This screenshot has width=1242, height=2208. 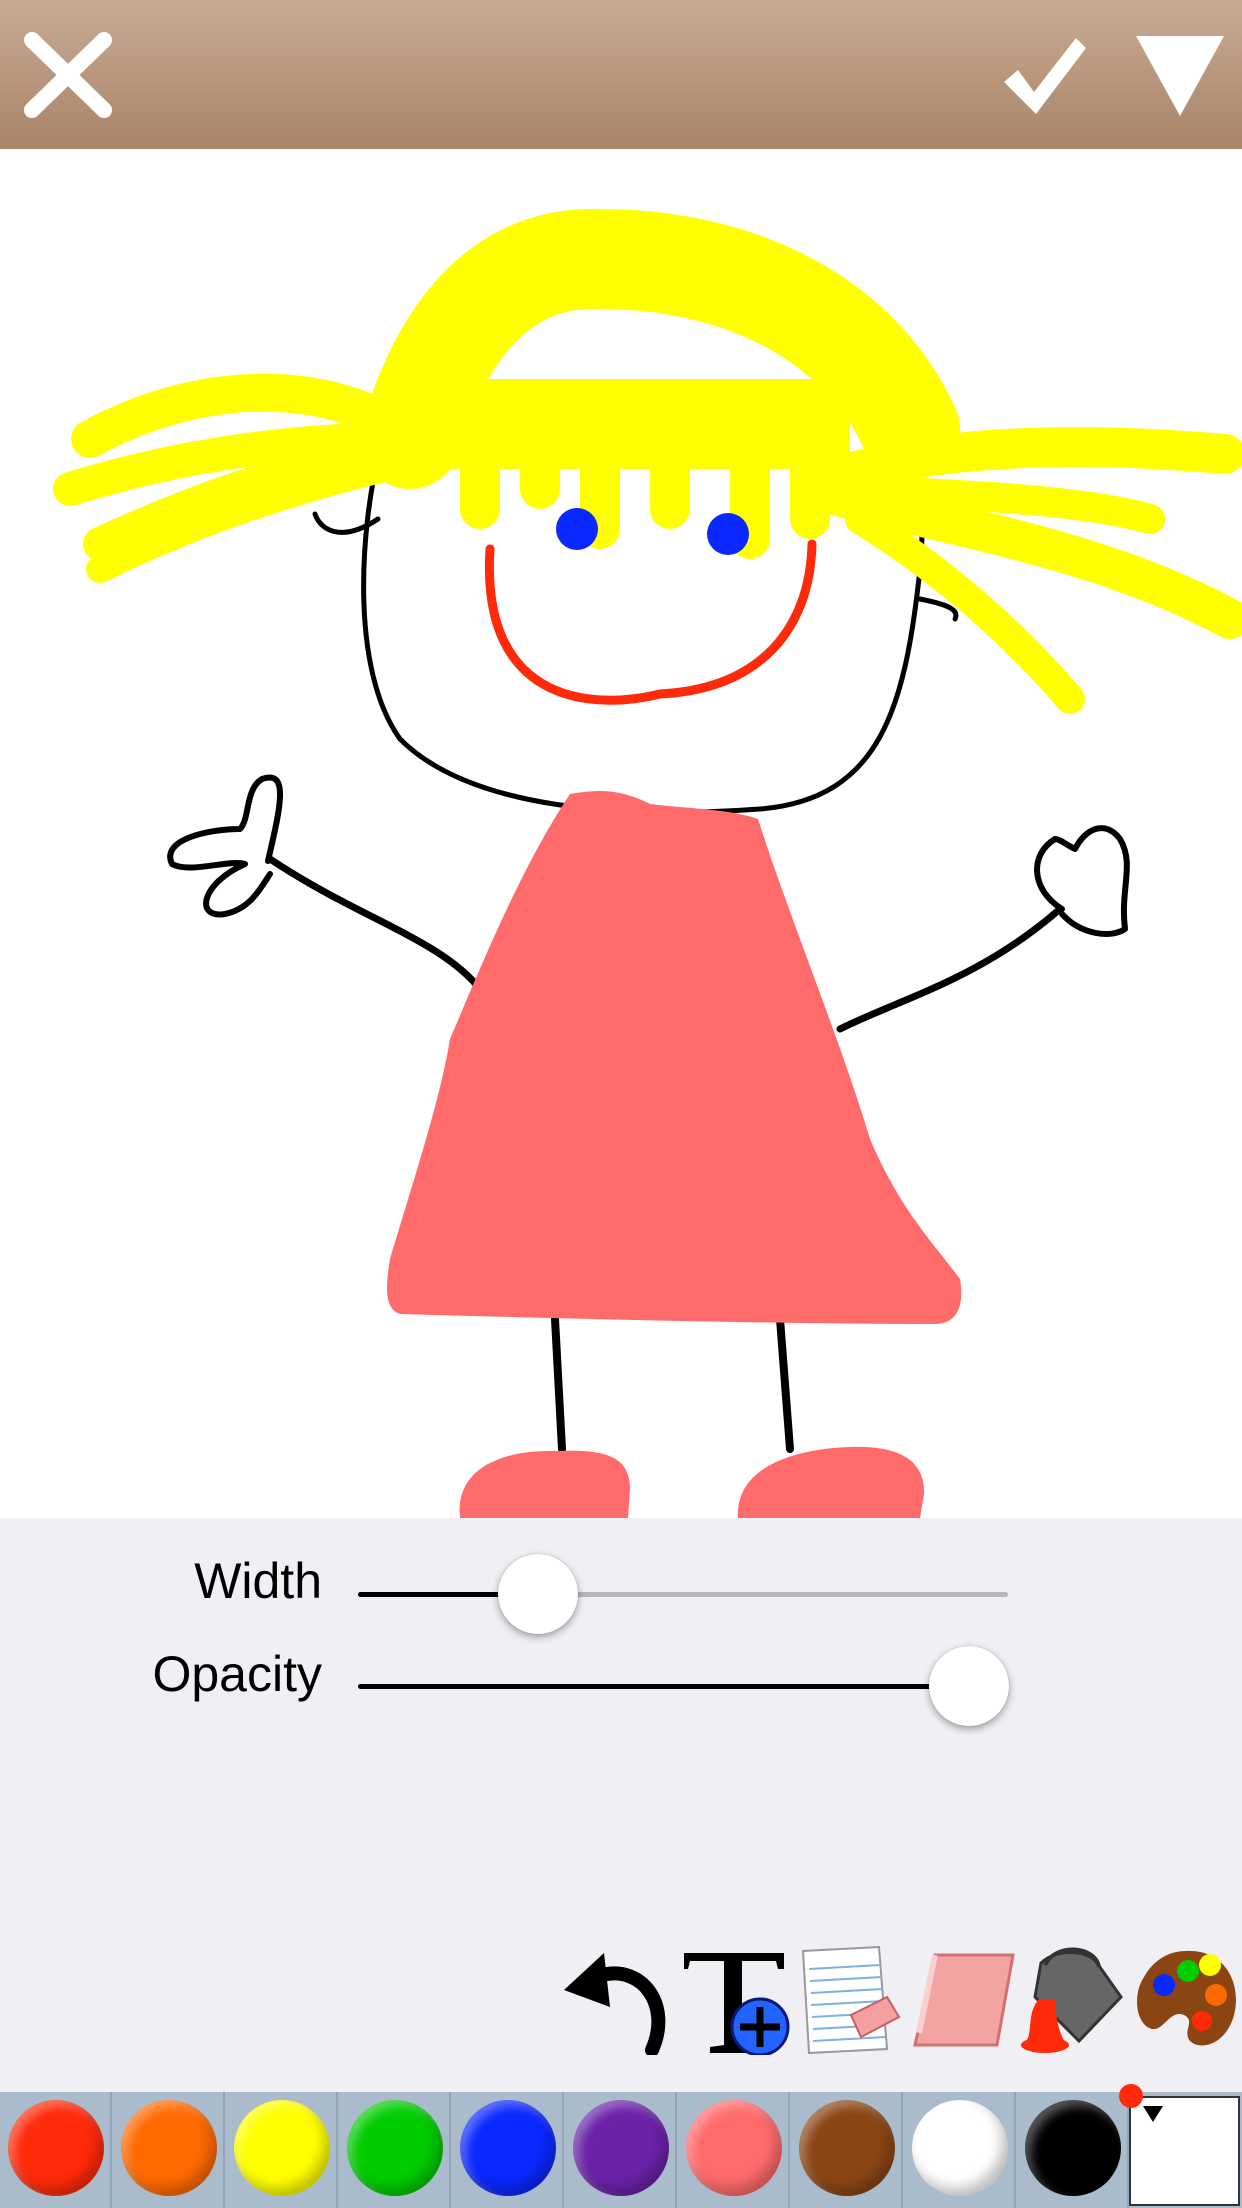 What do you see at coordinates (621, 74) in the screenshot?
I see `top-toolbar` at bounding box center [621, 74].